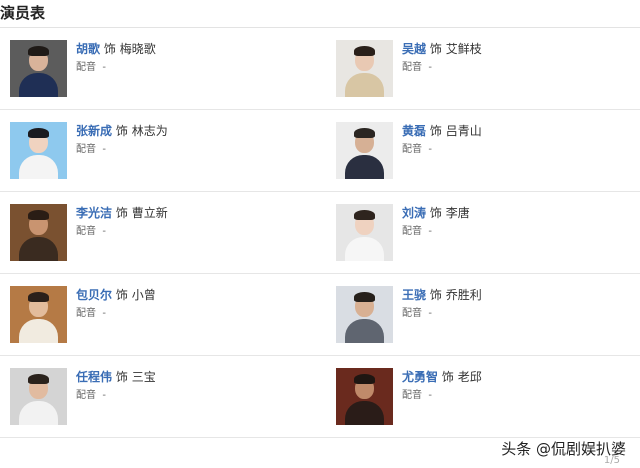 Image resolution: width=640 pixels, height=468 pixels. What do you see at coordinates (563, 449) in the screenshot?
I see `watermark-text: 头条 @侃剧娱扒婆` at bounding box center [563, 449].